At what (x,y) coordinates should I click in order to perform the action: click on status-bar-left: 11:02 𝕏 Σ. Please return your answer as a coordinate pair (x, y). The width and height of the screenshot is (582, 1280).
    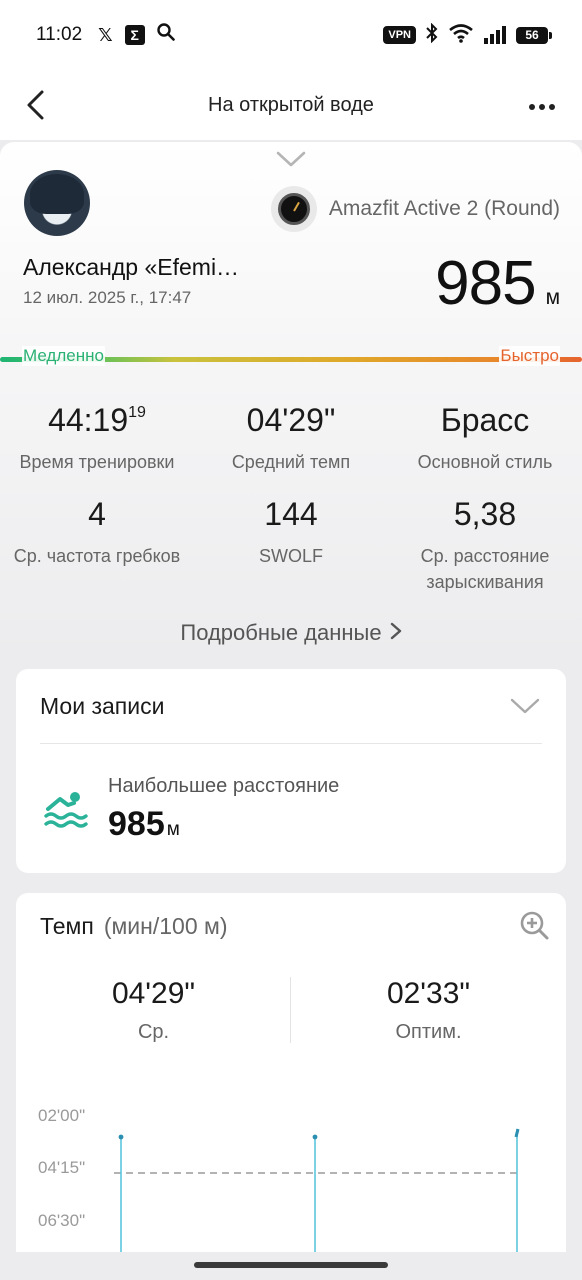
    Looking at the image, I should click on (105, 35).